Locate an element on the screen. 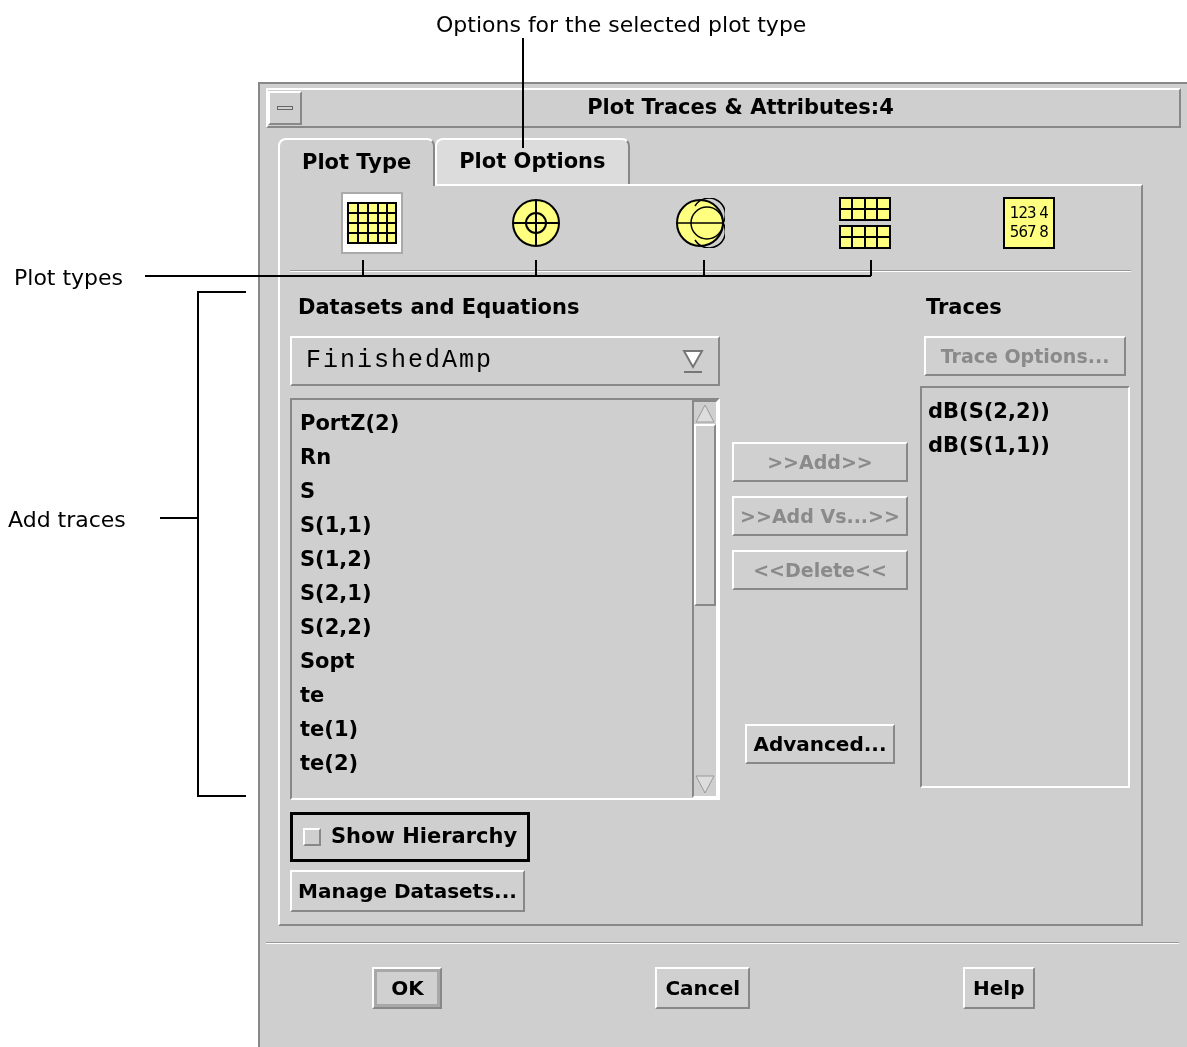 Image resolution: width=1187 pixels, height=1047 pixels. icon-number-text: 123 4 is located at coordinates (1028, 213).